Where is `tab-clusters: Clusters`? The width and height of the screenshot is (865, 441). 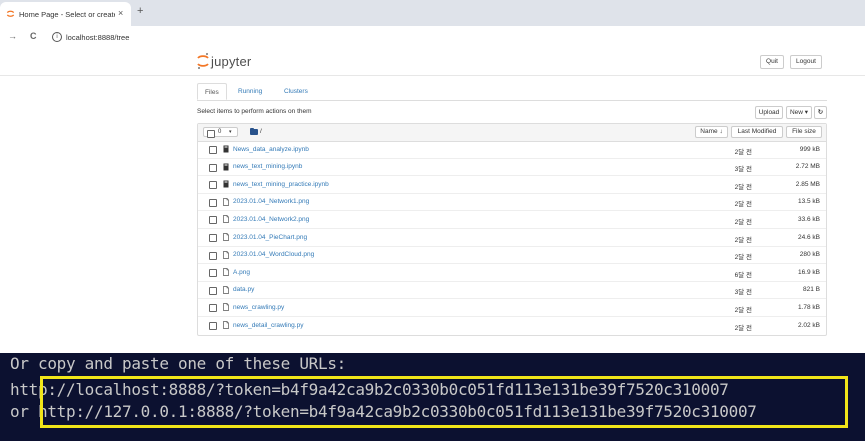 tab-clusters: Clusters is located at coordinates (296, 91).